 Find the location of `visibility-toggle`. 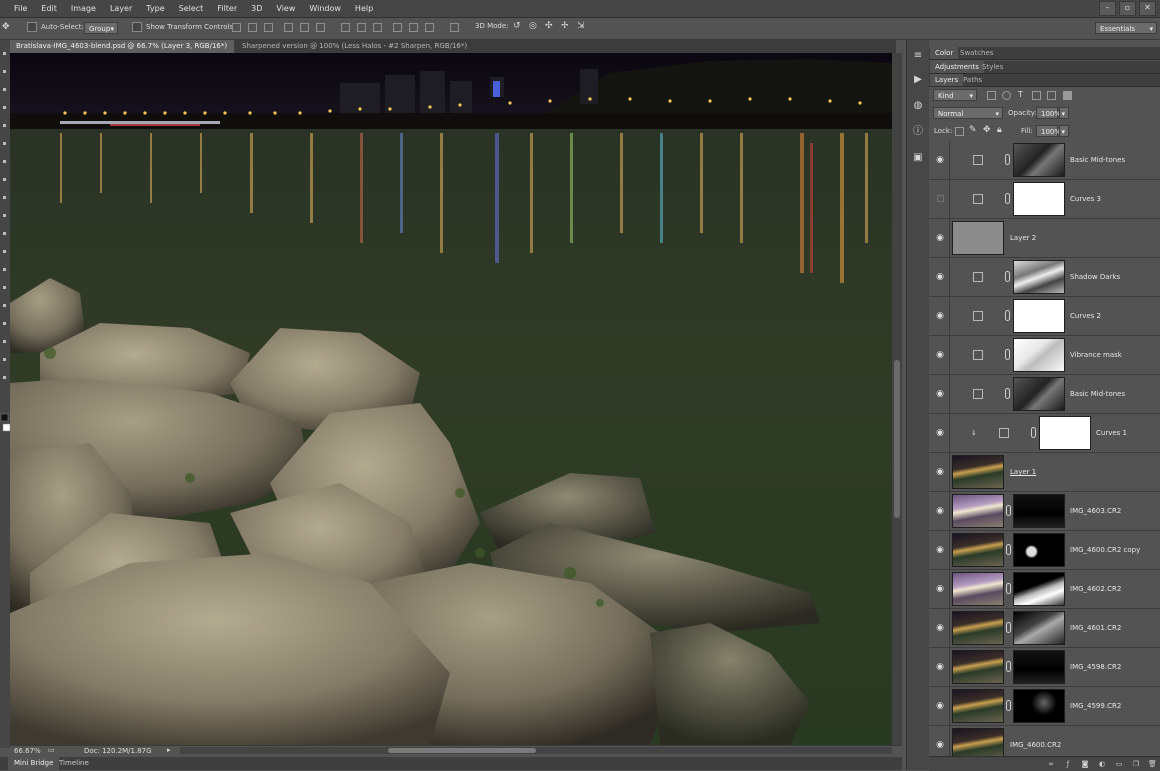

visibility-toggle is located at coordinates (940, 198).